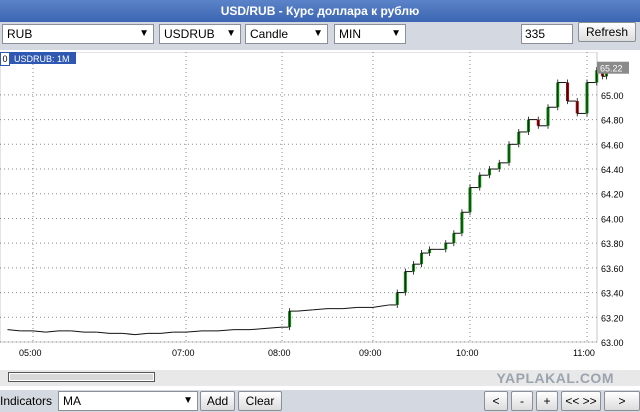 The image size is (640, 412). What do you see at coordinates (30, 353) in the screenshot?
I see `x-tick-label: 05:00` at bounding box center [30, 353].